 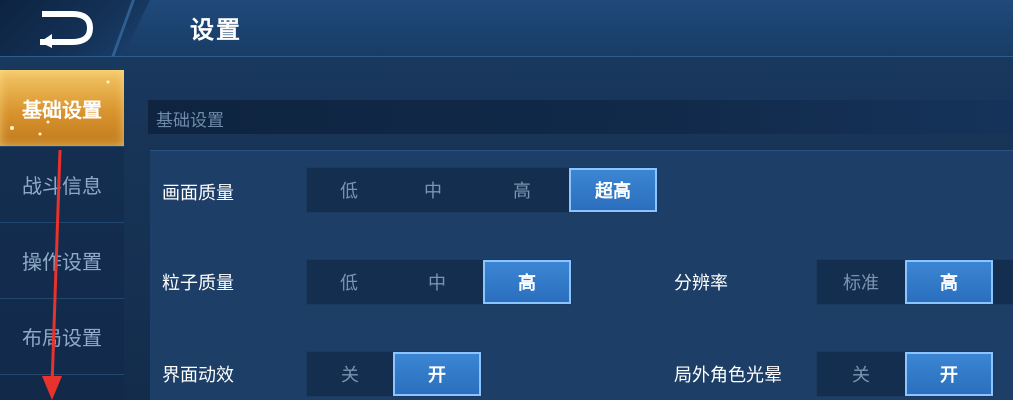 I want to click on halo-option-off: 关, so click(x=861, y=374).